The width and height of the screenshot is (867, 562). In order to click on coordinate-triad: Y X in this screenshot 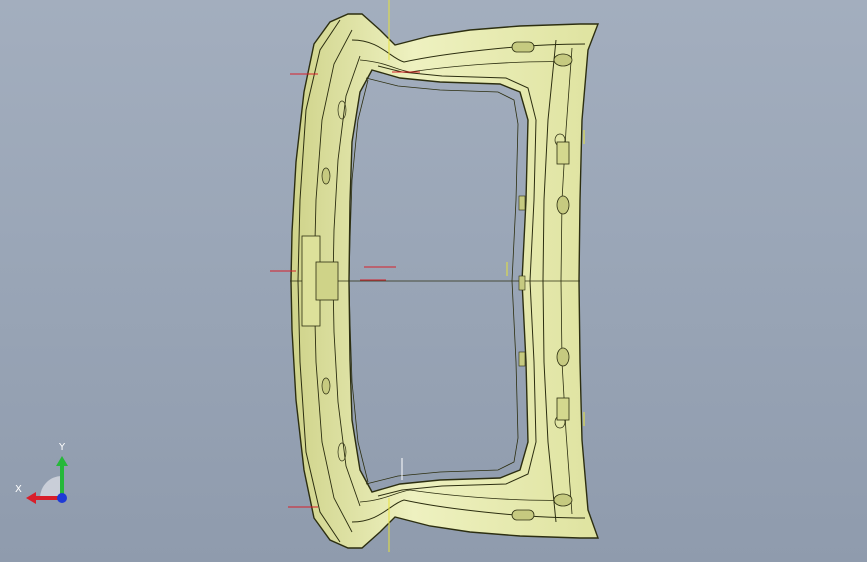, I will do `click(47, 475)`.